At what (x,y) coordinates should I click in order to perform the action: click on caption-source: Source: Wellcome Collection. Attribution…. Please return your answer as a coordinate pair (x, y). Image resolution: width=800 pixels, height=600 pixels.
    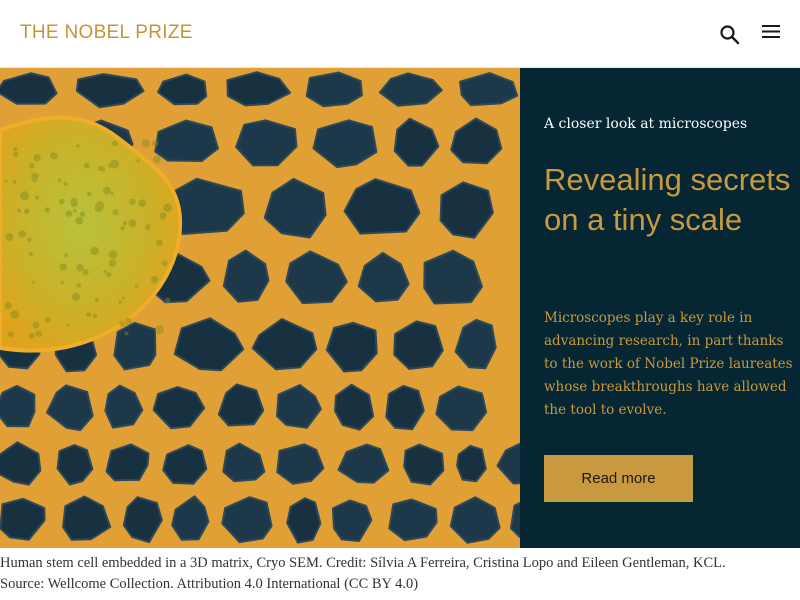
    Looking at the image, I should click on (209, 584).